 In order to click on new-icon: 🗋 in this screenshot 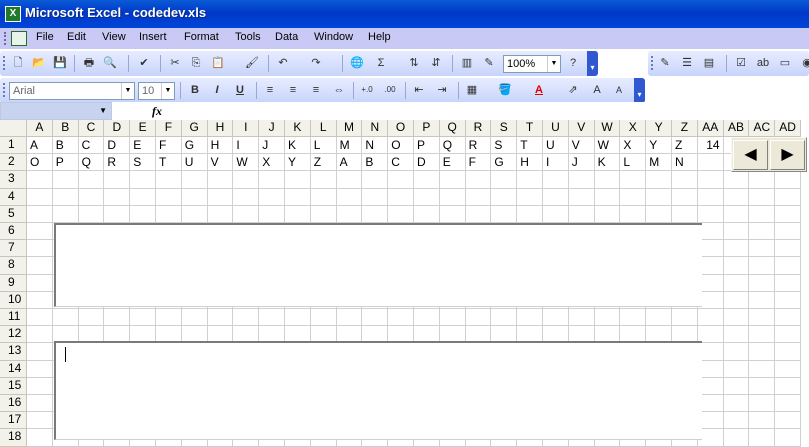, I will do `click(18, 63)`.